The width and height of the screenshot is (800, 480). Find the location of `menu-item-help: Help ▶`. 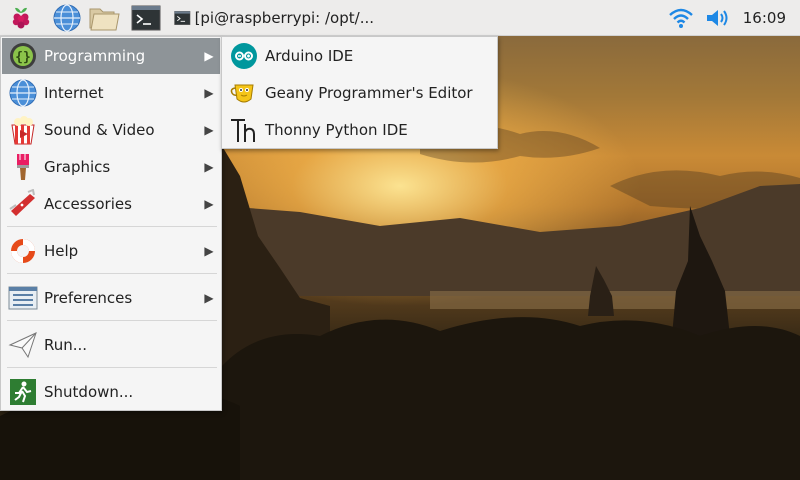

menu-item-help: Help ▶ is located at coordinates (111, 251).